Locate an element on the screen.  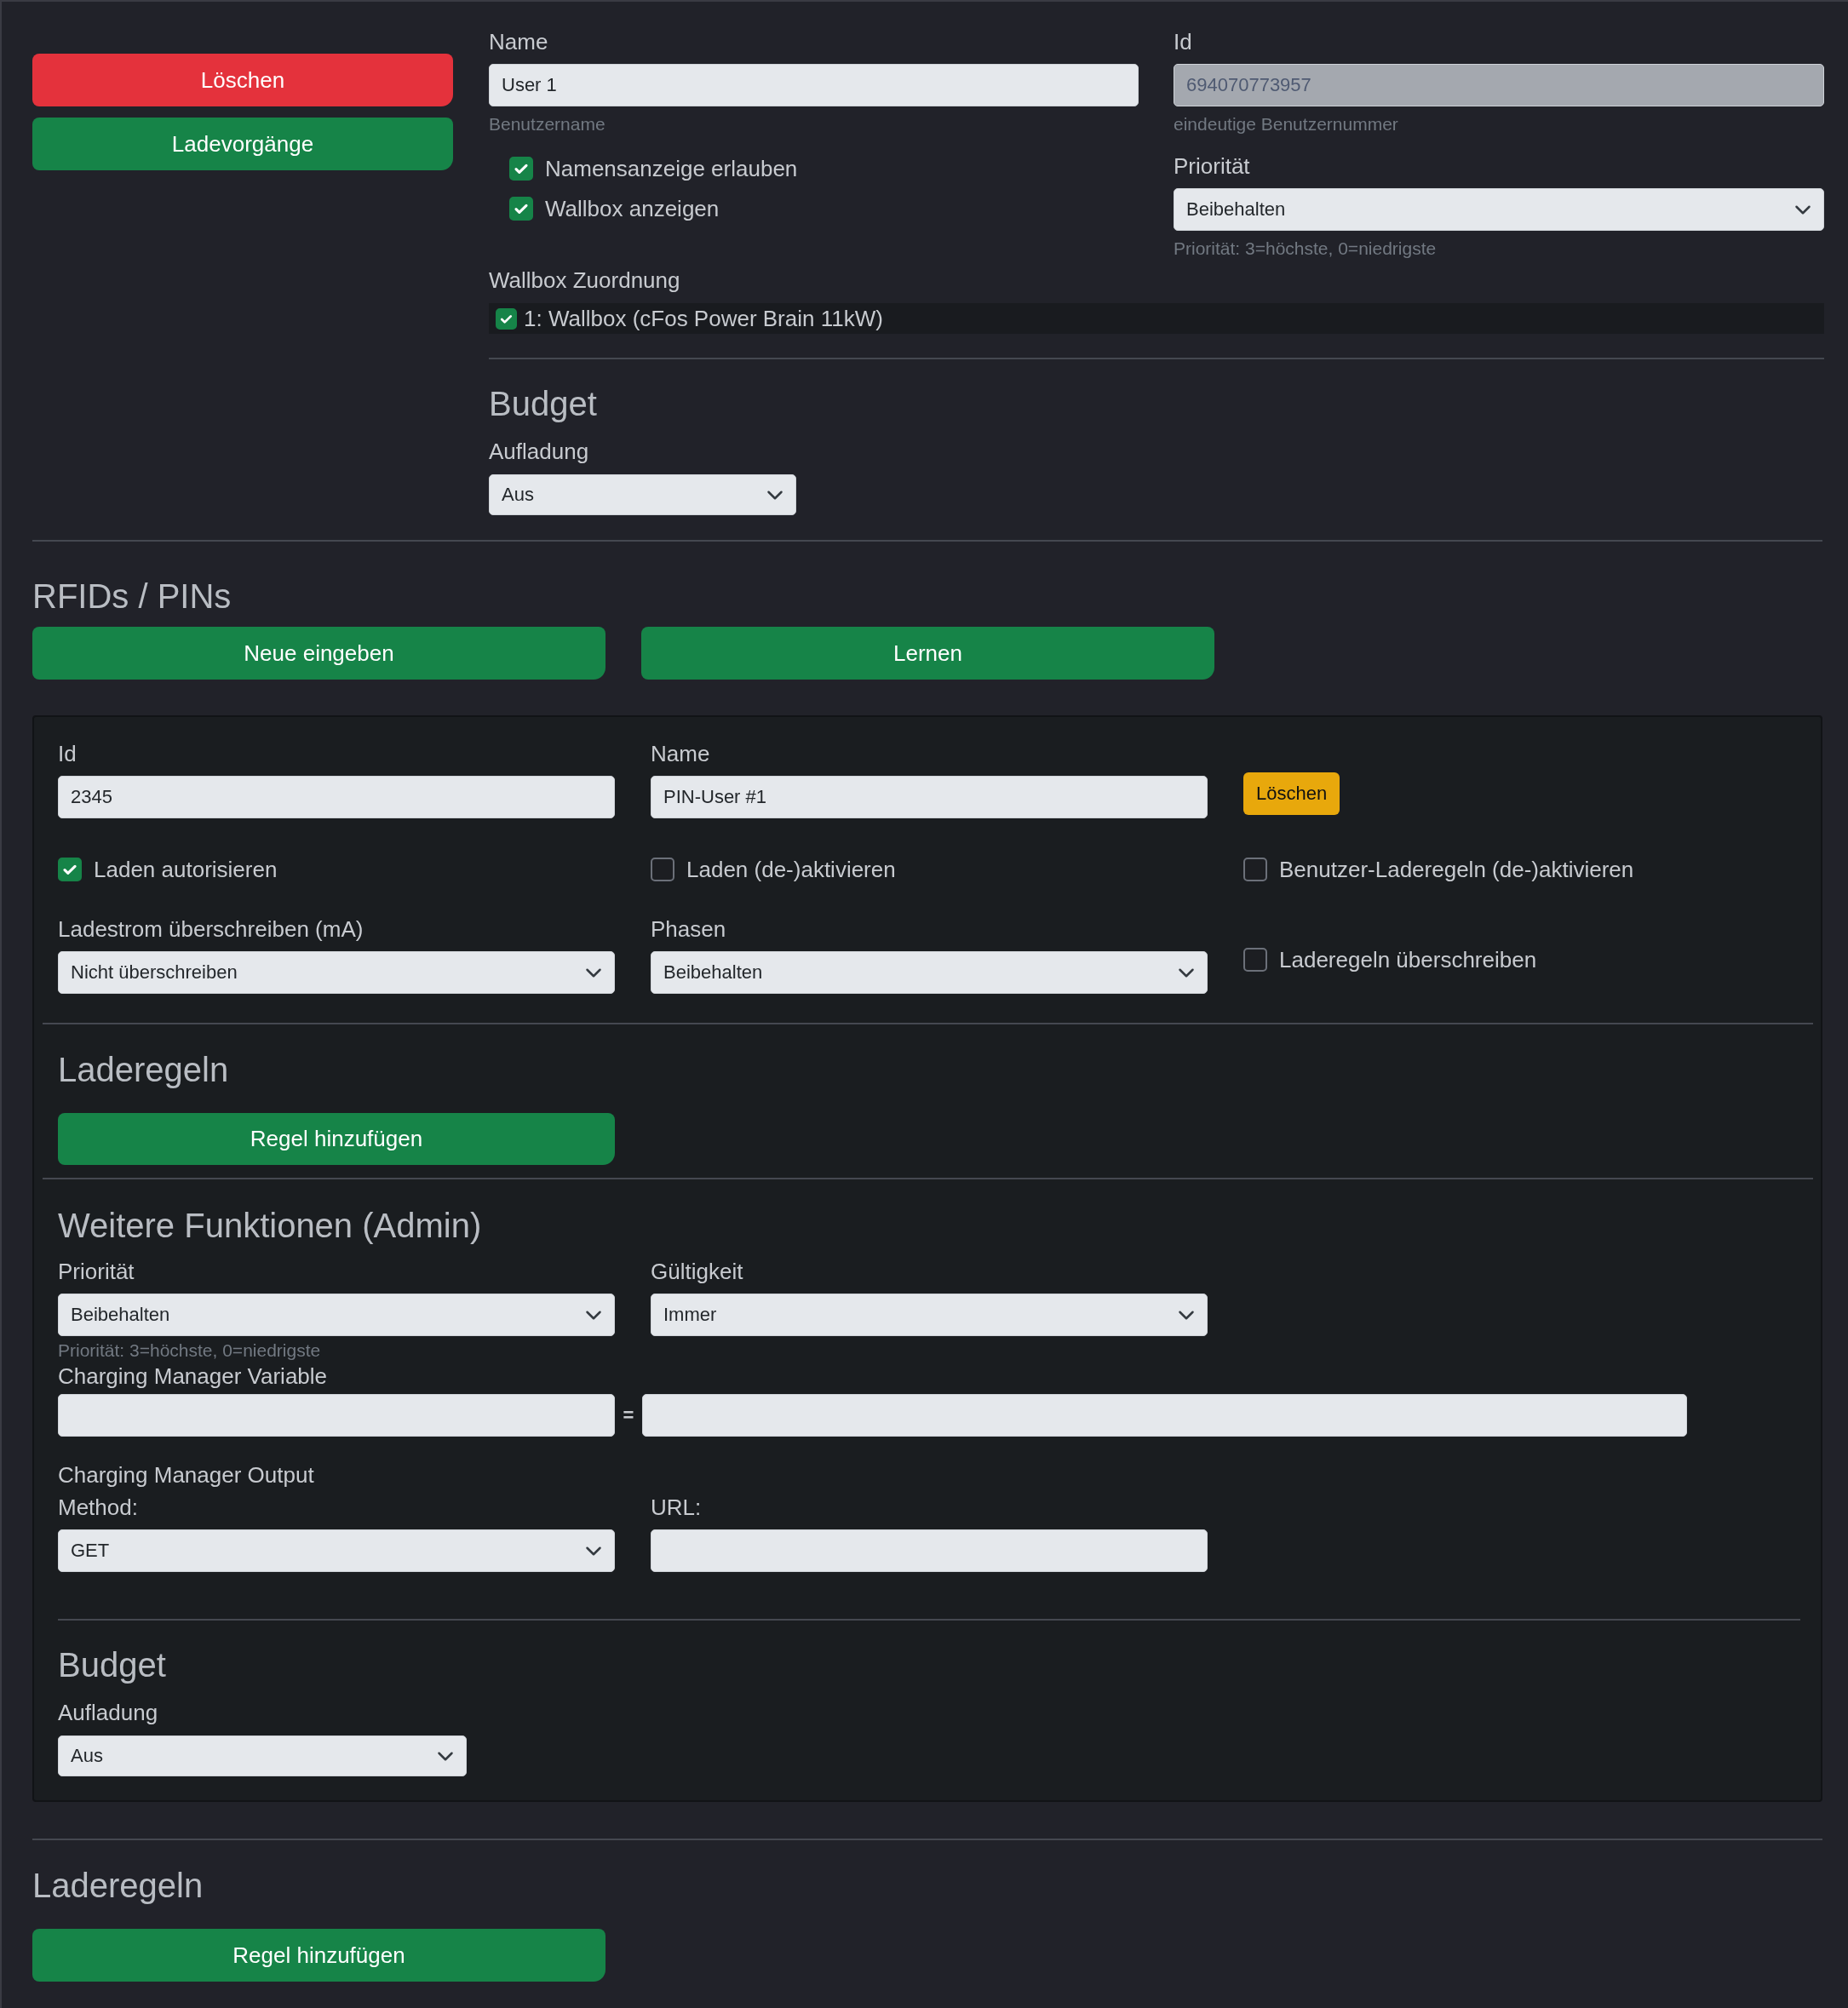
help-text: eindeutige Benutzernummer is located at coordinates (1286, 124).